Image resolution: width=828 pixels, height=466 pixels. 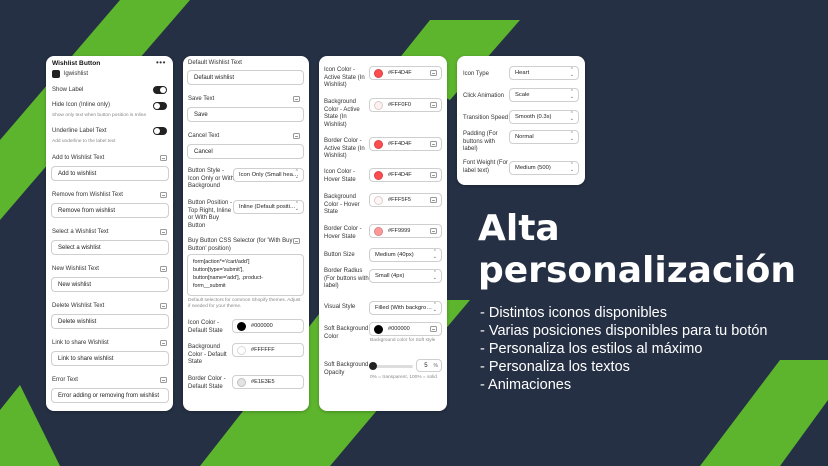 I want to click on border-color-picker: #E1E3E5, so click(x=268, y=382).